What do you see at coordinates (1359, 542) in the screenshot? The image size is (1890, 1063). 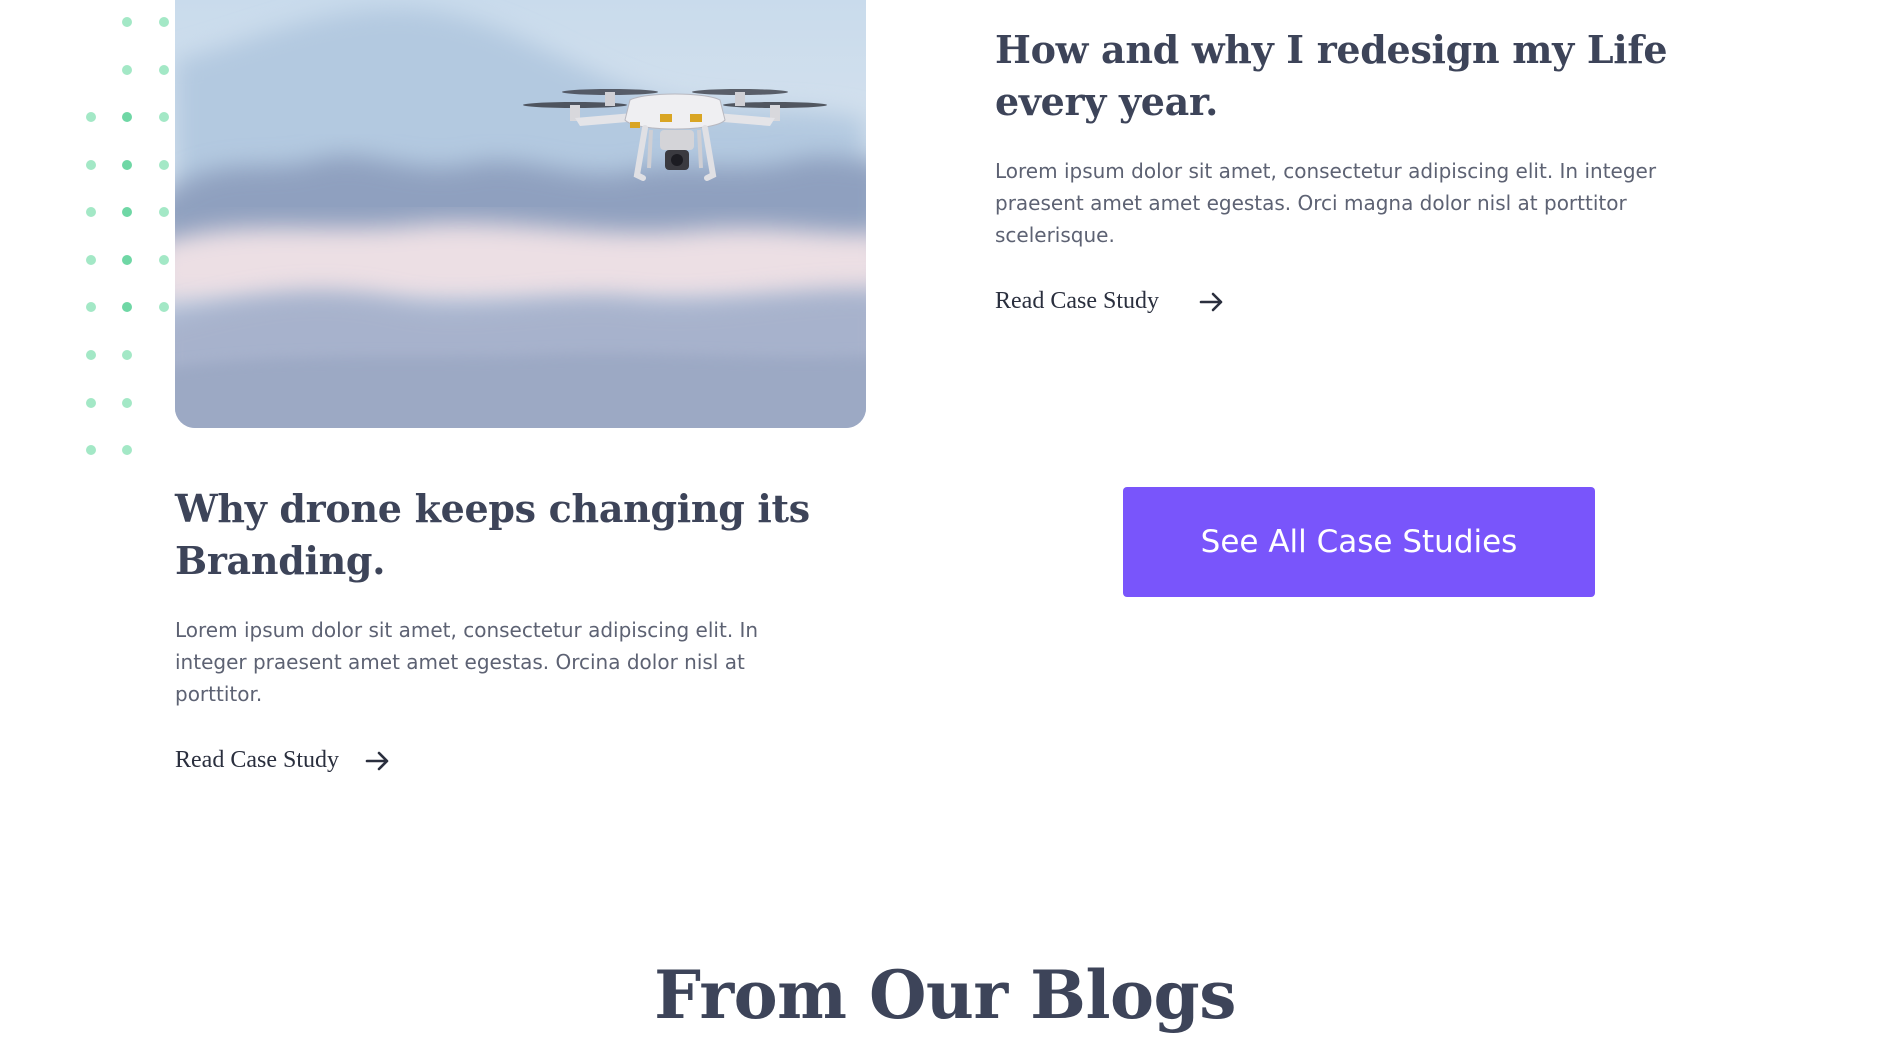 I see `see-all-case-studies-button: See All Case Studies` at bounding box center [1359, 542].